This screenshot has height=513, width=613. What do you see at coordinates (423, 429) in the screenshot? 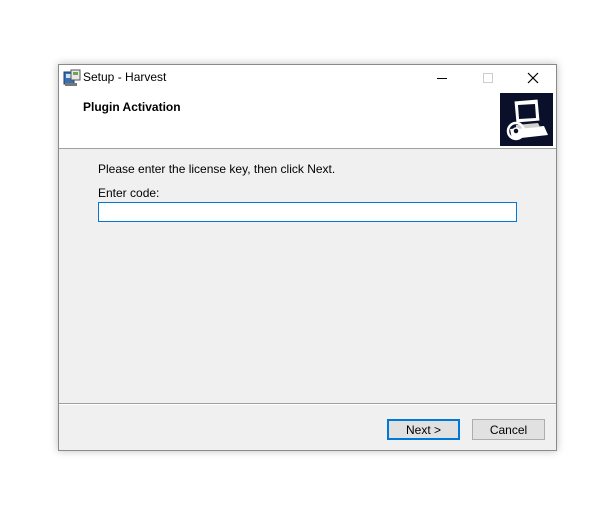
I see `next-button: Next >` at bounding box center [423, 429].